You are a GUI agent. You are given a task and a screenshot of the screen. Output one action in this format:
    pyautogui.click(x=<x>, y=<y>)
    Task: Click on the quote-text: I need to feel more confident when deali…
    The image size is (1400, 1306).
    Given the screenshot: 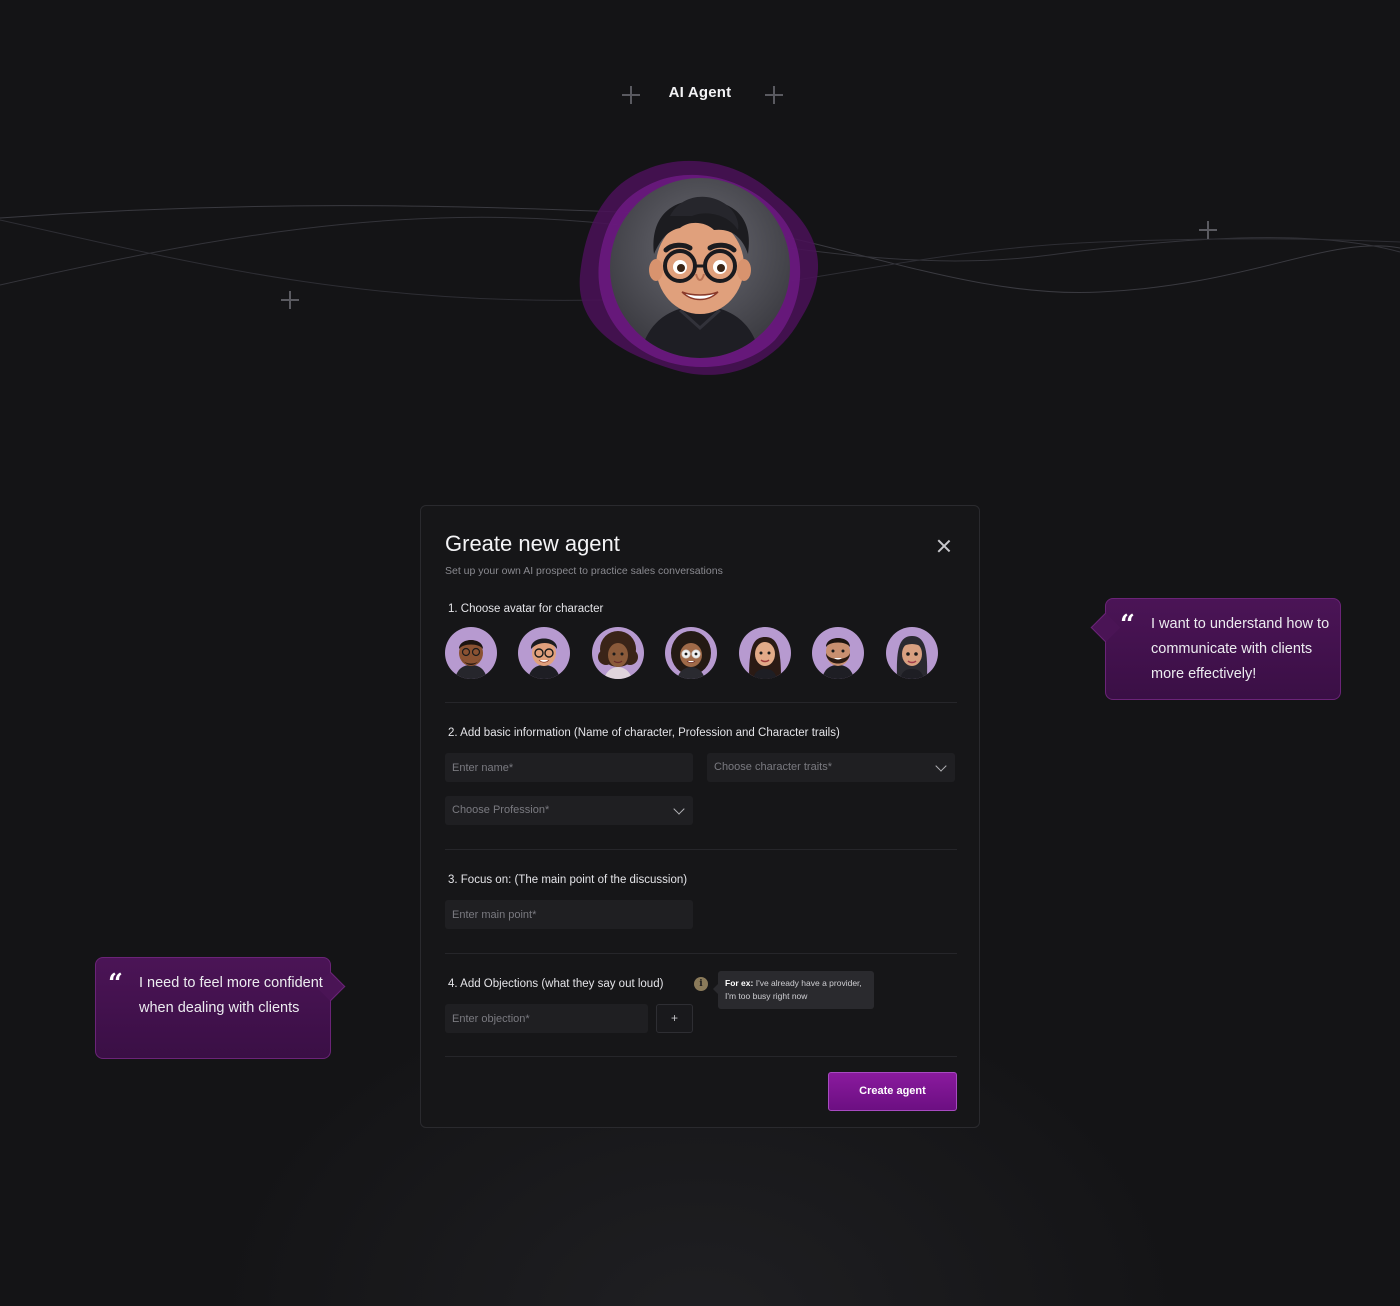 What is the action you would take?
    pyautogui.click(x=231, y=995)
    